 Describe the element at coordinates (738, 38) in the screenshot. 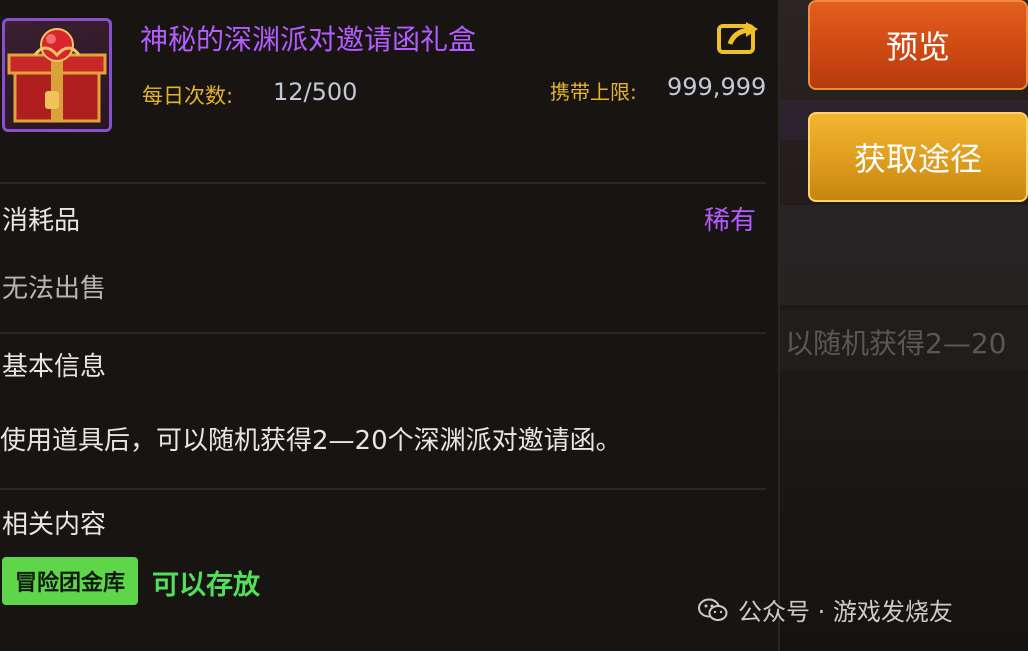

I see `share-icon` at that location.